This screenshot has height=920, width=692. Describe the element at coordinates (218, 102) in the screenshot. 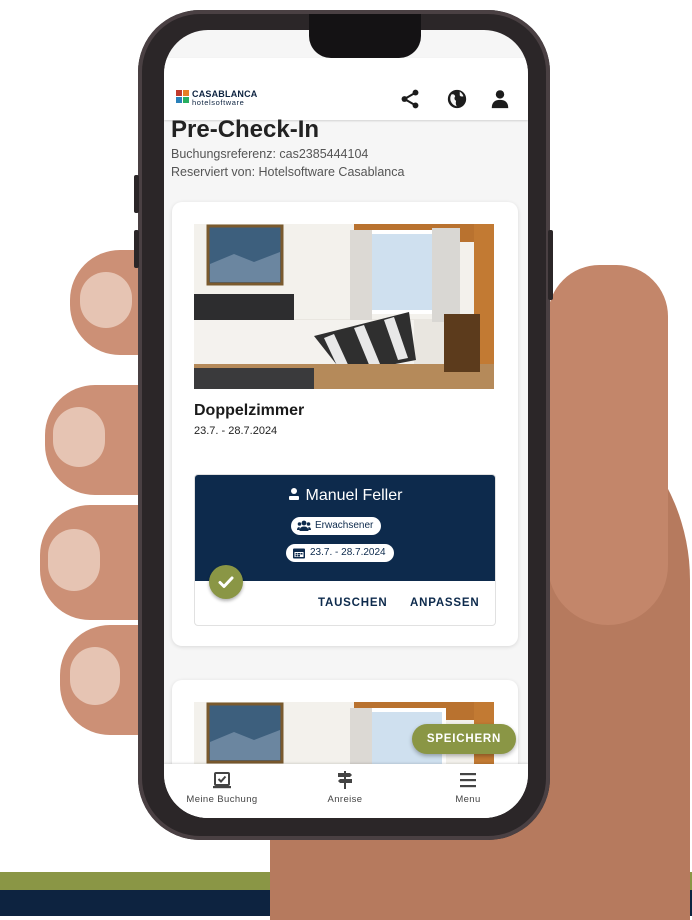

I see `logo-subtitle: hotelsoftware` at that location.